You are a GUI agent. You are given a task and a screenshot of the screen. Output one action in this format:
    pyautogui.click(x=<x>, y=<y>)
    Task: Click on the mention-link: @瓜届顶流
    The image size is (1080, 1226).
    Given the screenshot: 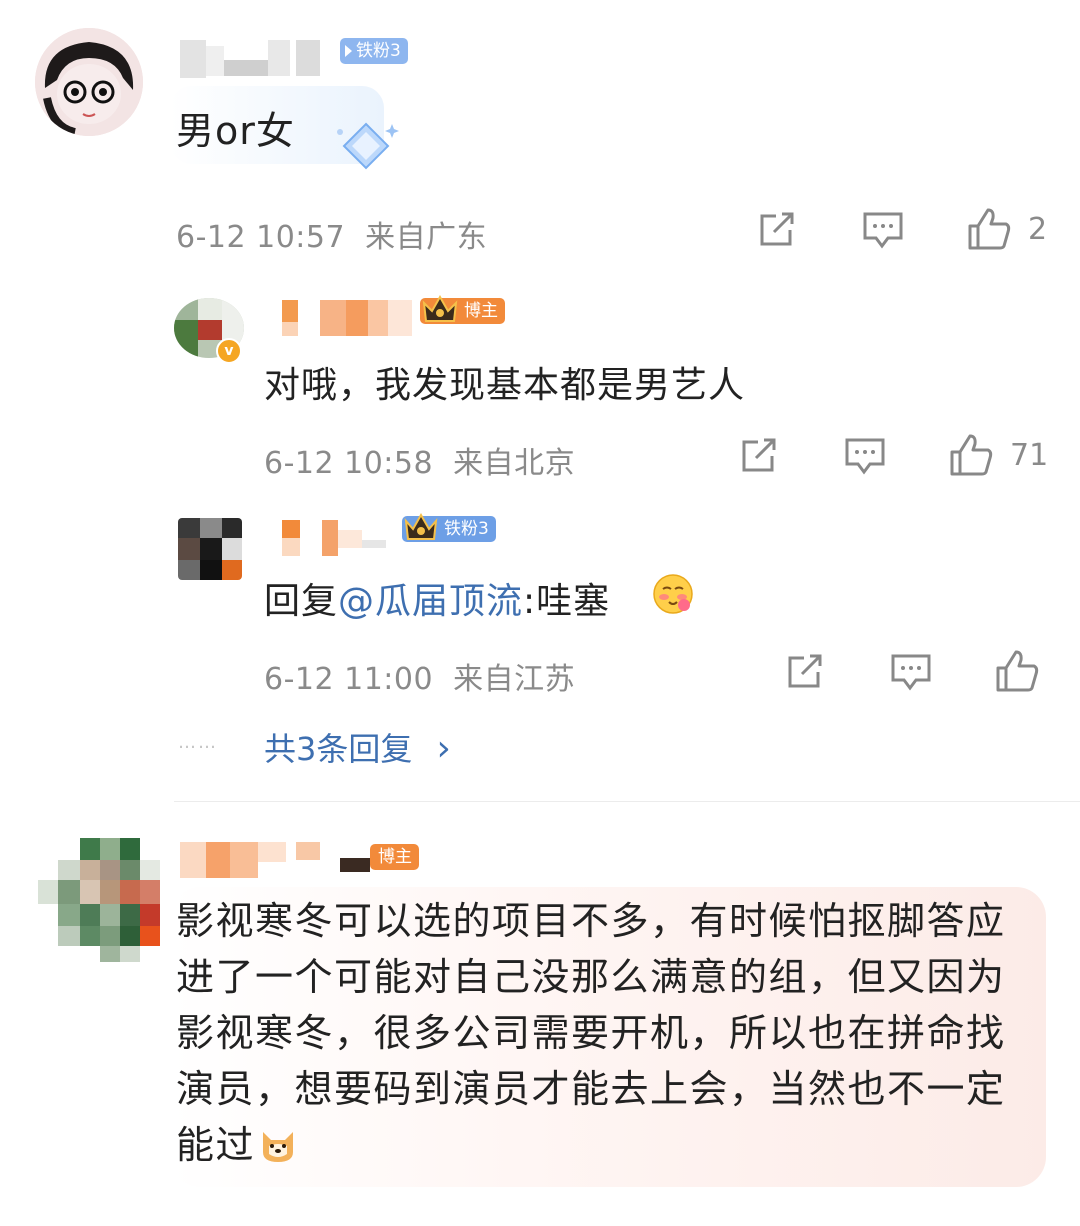 What is the action you would take?
    pyautogui.click(x=430, y=601)
    